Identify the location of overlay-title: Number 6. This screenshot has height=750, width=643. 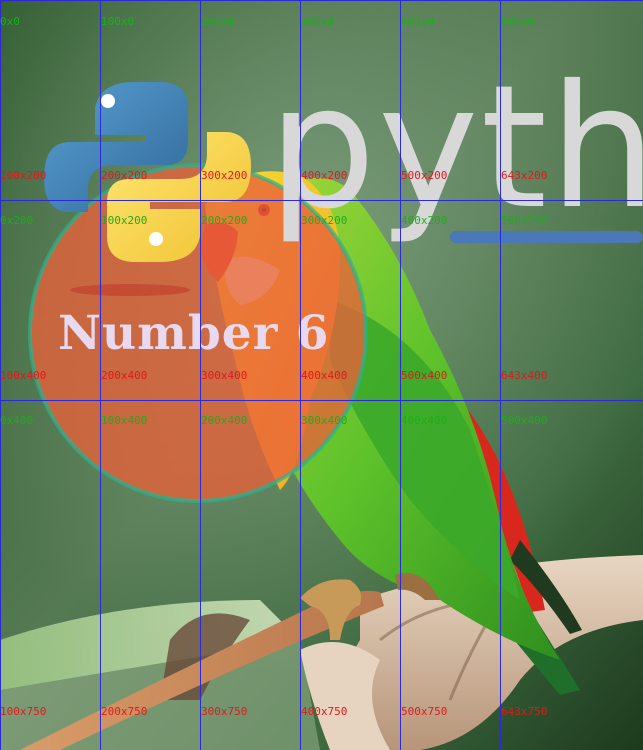
(194, 333).